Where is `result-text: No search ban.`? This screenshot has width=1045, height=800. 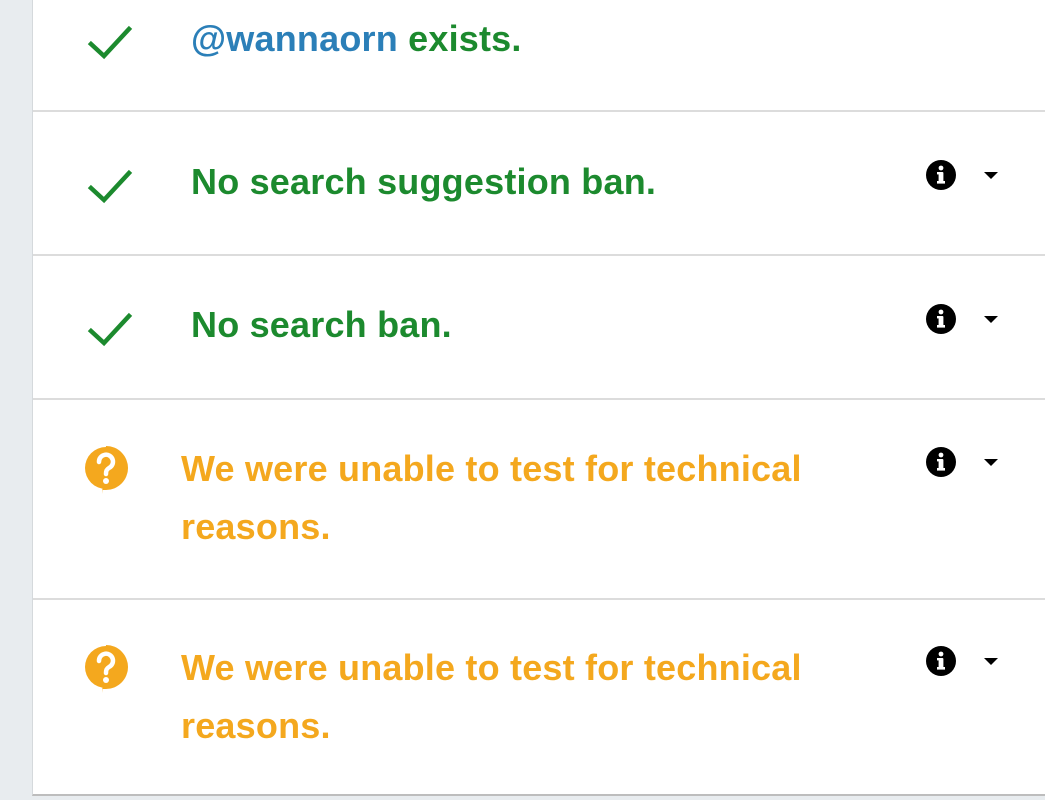
result-text: No search ban. is located at coordinates (321, 324).